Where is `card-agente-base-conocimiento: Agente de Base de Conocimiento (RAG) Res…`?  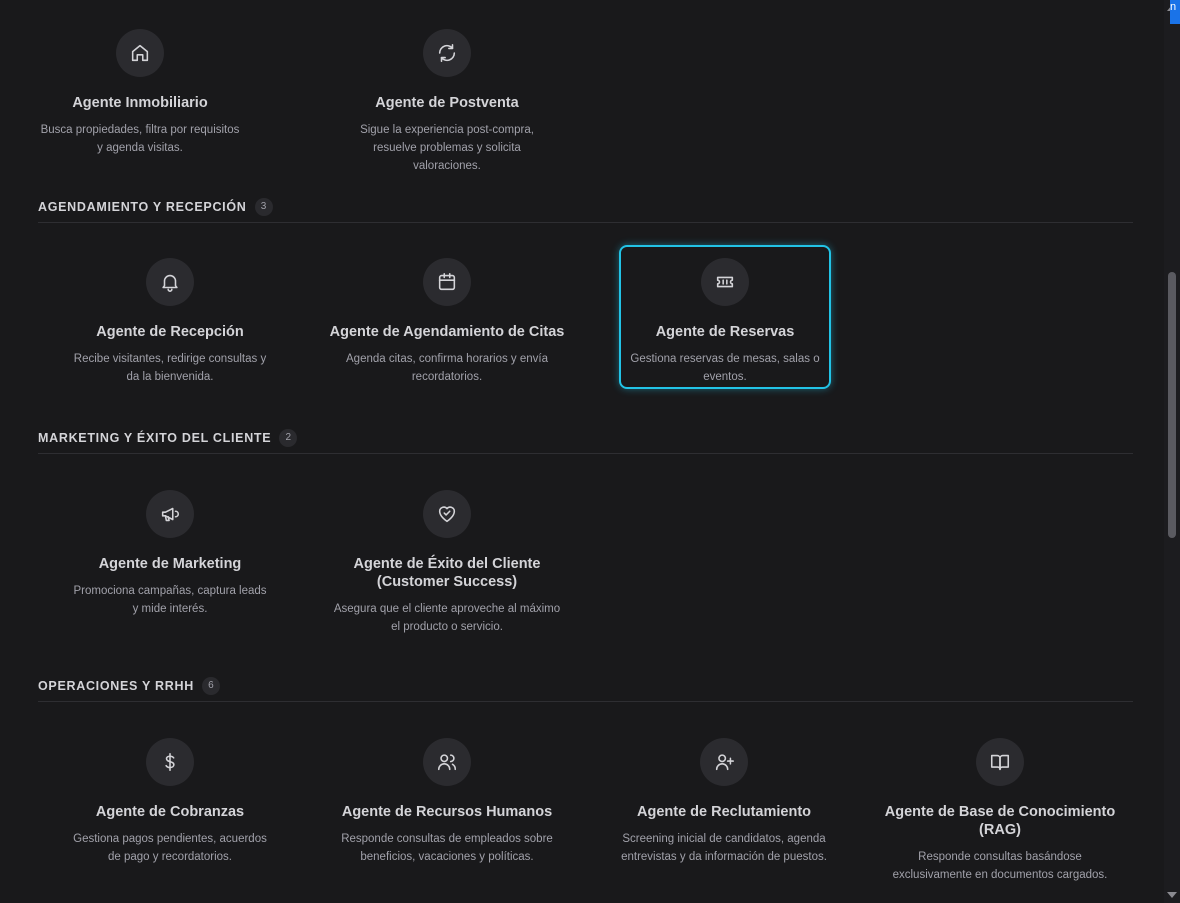
card-agente-base-conocimiento: Agente de Base de Conocimiento (RAG) Res… is located at coordinates (1000, 811).